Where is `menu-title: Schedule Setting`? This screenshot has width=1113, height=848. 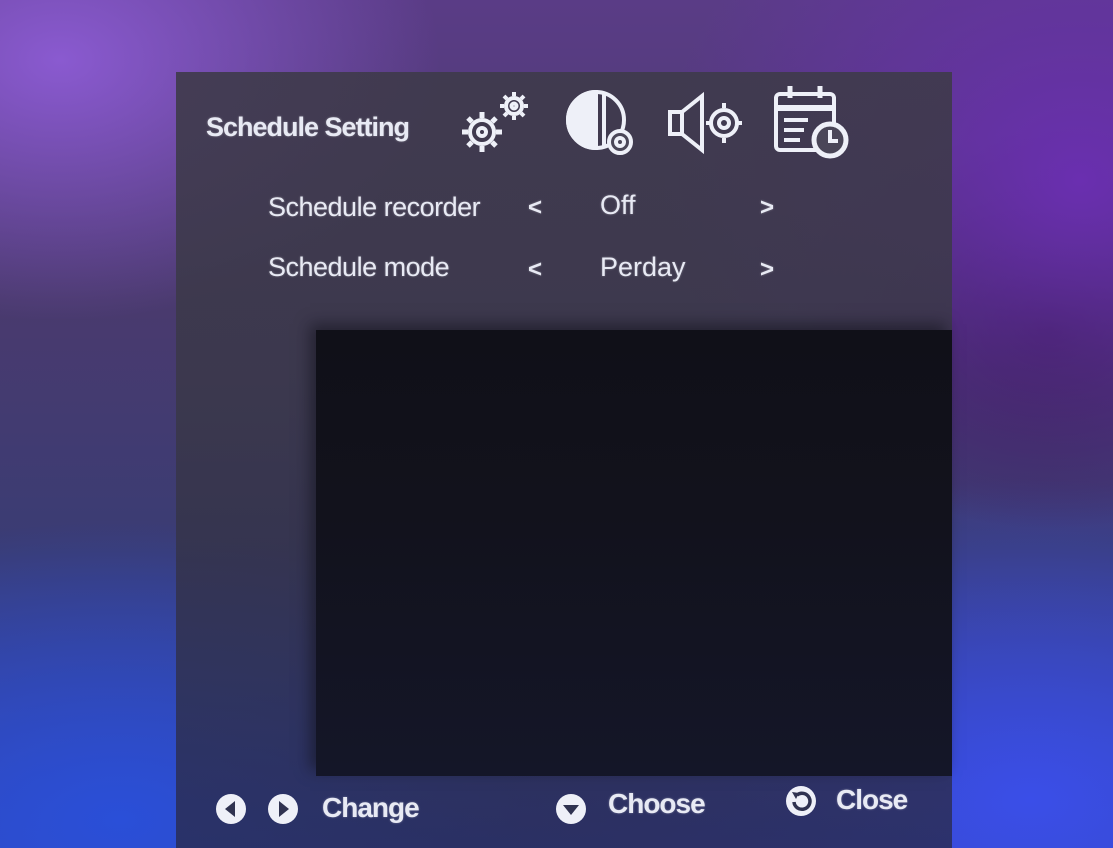 menu-title: Schedule Setting is located at coordinates (308, 127).